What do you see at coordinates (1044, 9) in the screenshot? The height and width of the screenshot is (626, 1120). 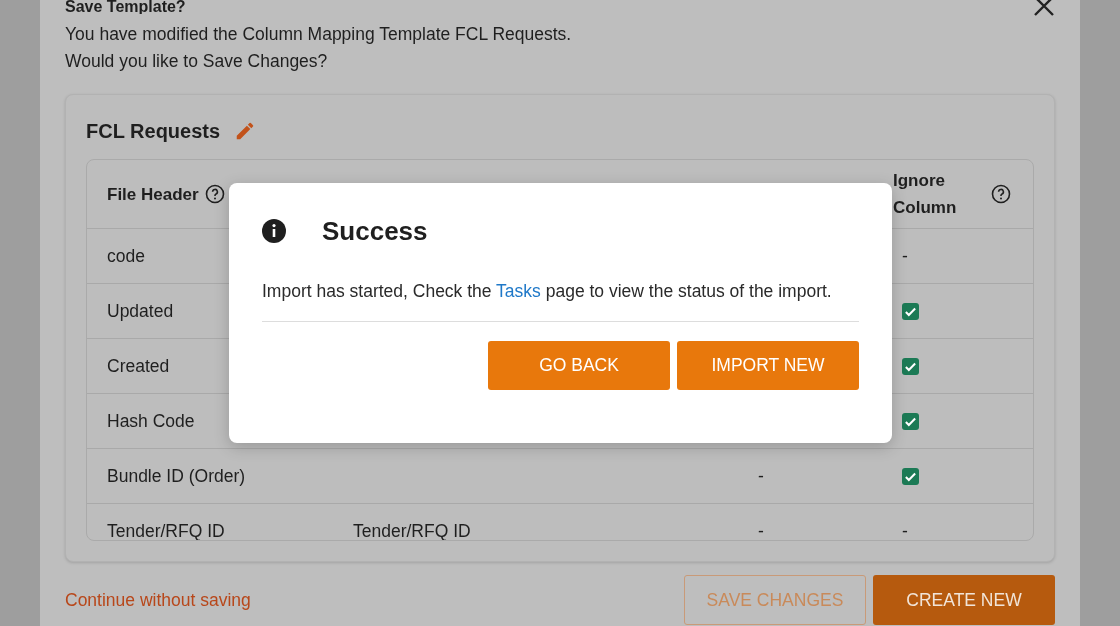 I see `close-icon` at bounding box center [1044, 9].